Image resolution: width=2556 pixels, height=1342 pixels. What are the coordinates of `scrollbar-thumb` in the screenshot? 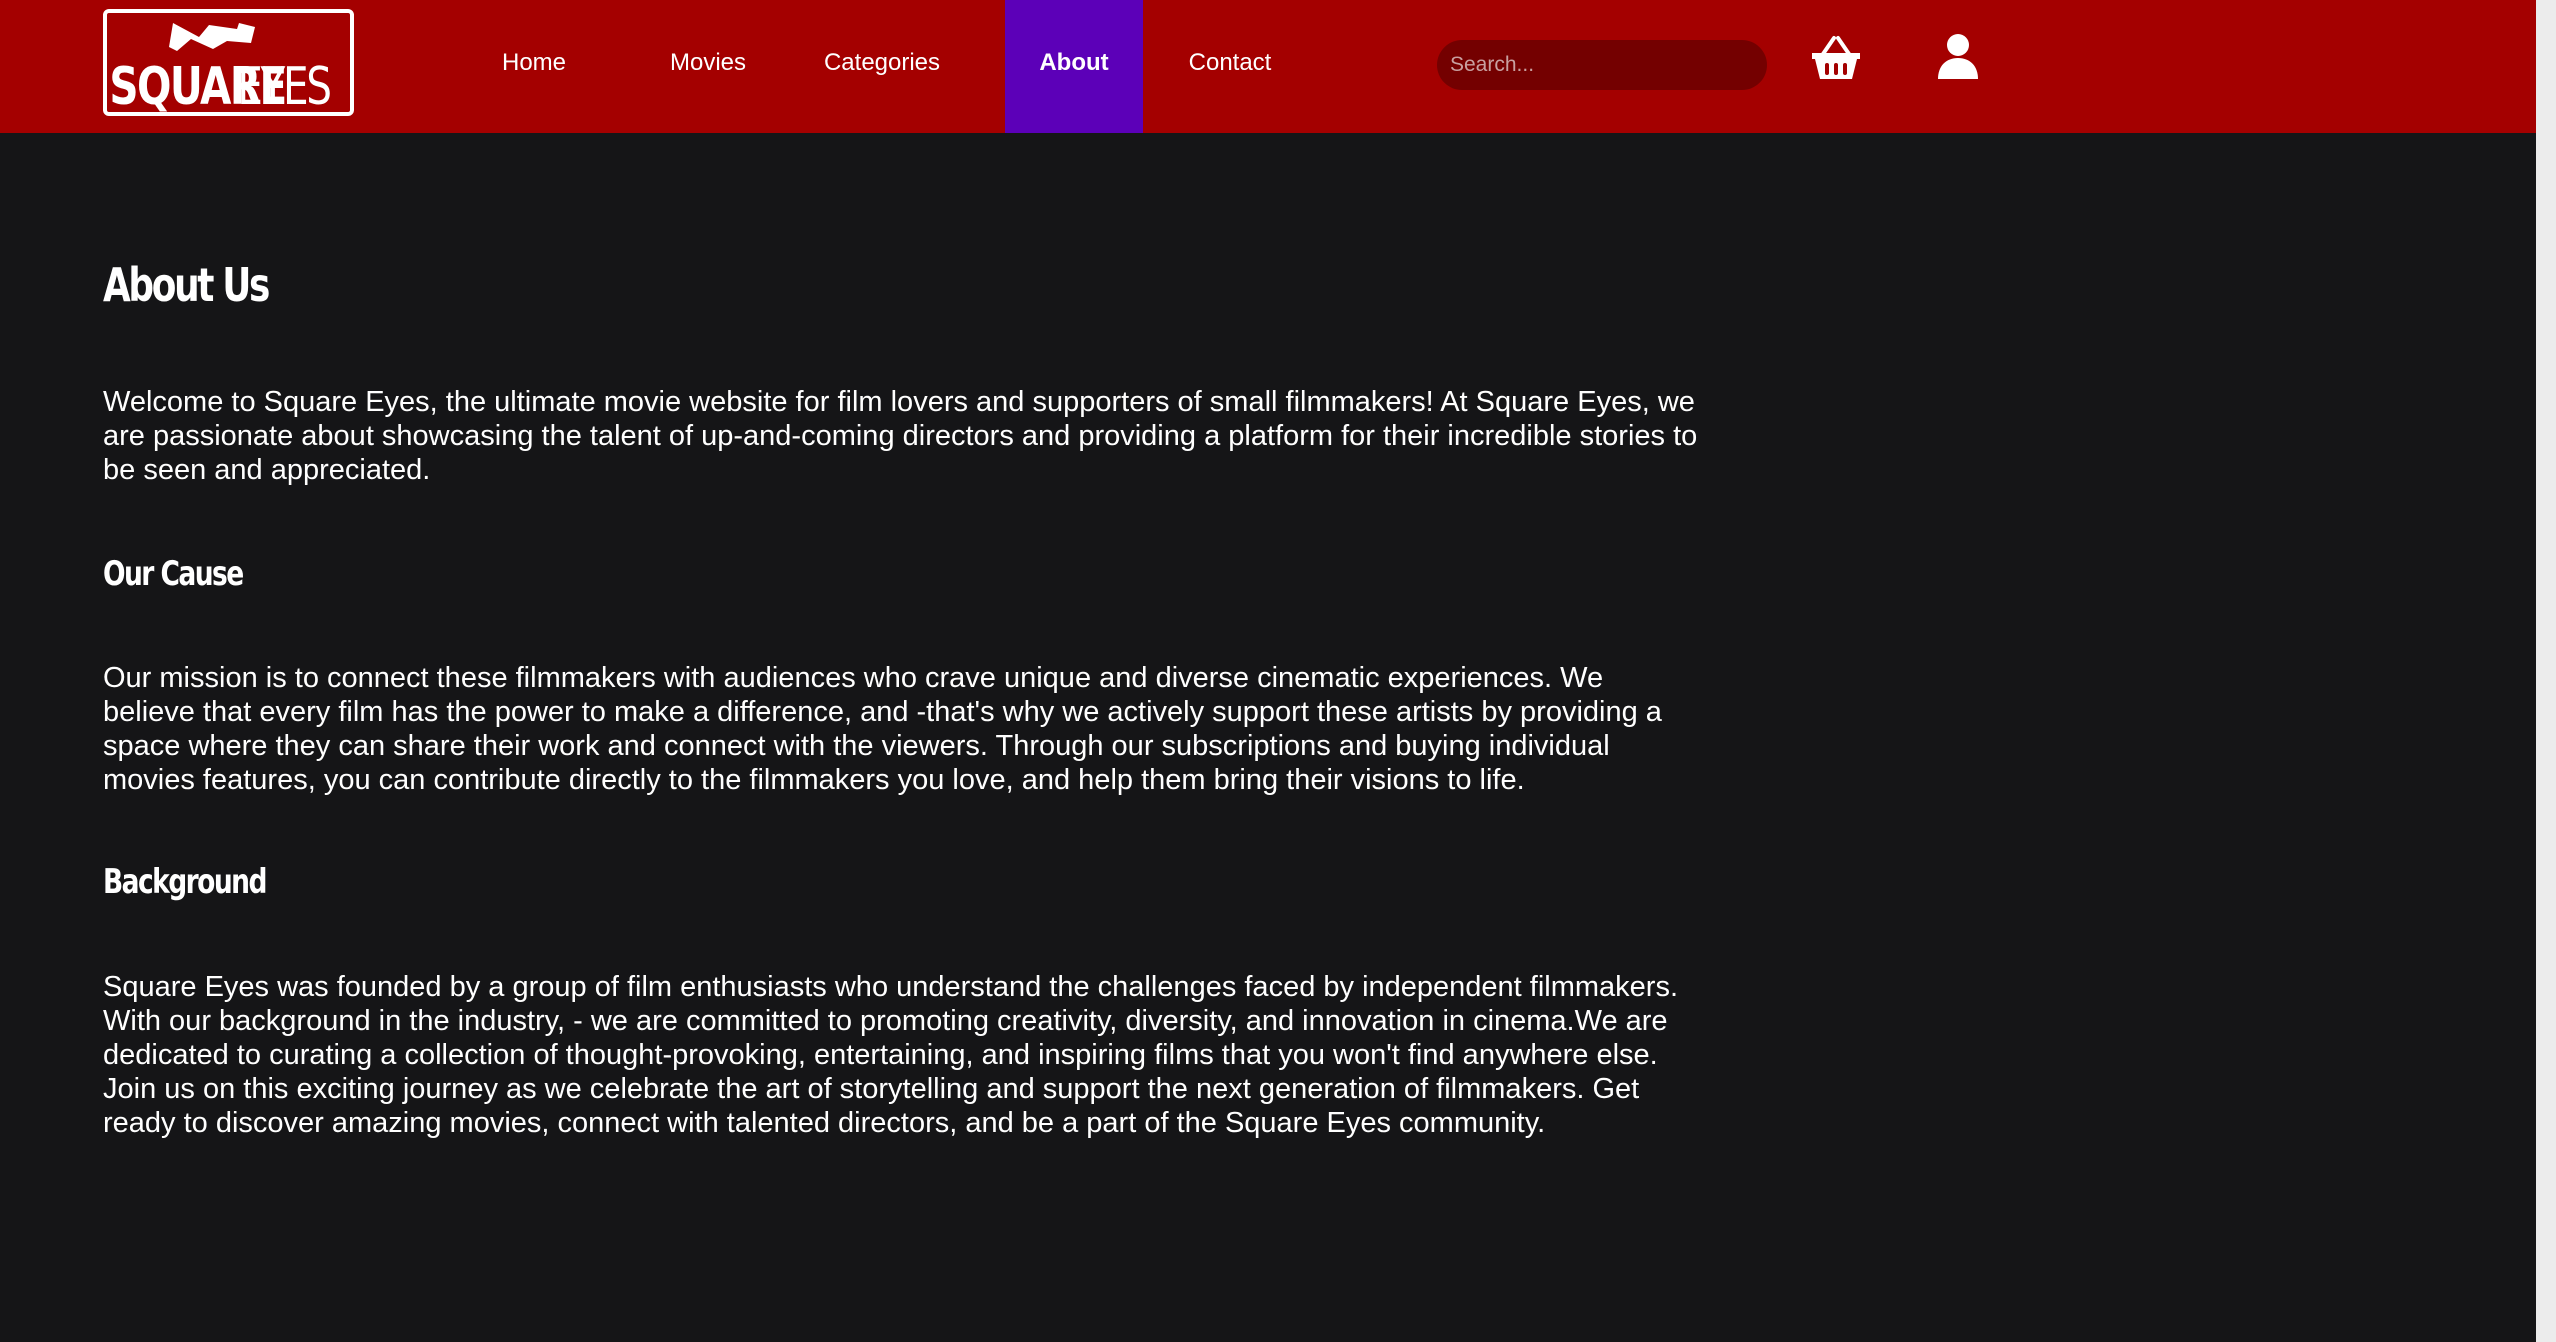 It's located at (2546, 442).